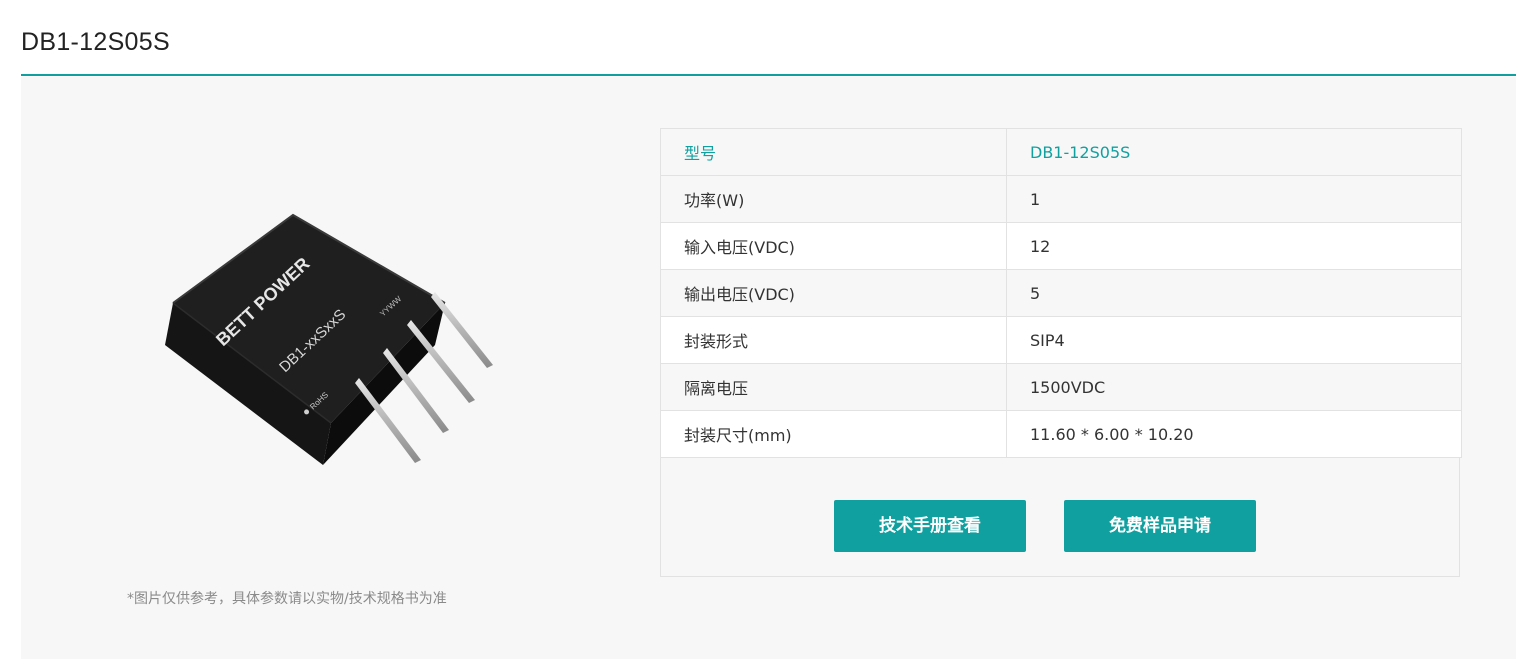  What do you see at coordinates (1234, 152) in the screenshot?
I see `spec-value: DB1-12S05S` at bounding box center [1234, 152].